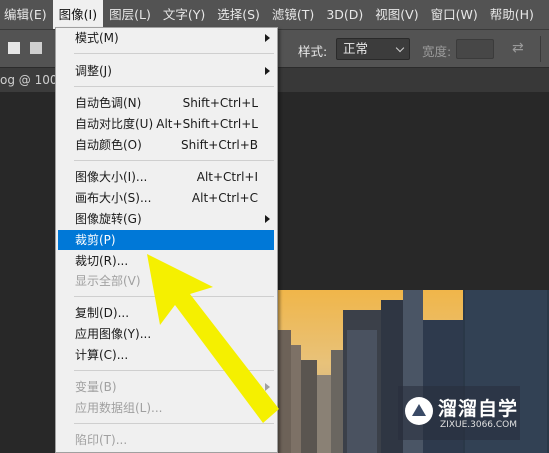 This screenshot has width=549, height=453. Describe the element at coordinates (26, 14) in the screenshot. I see `menu-edit: 编辑(E)` at that location.